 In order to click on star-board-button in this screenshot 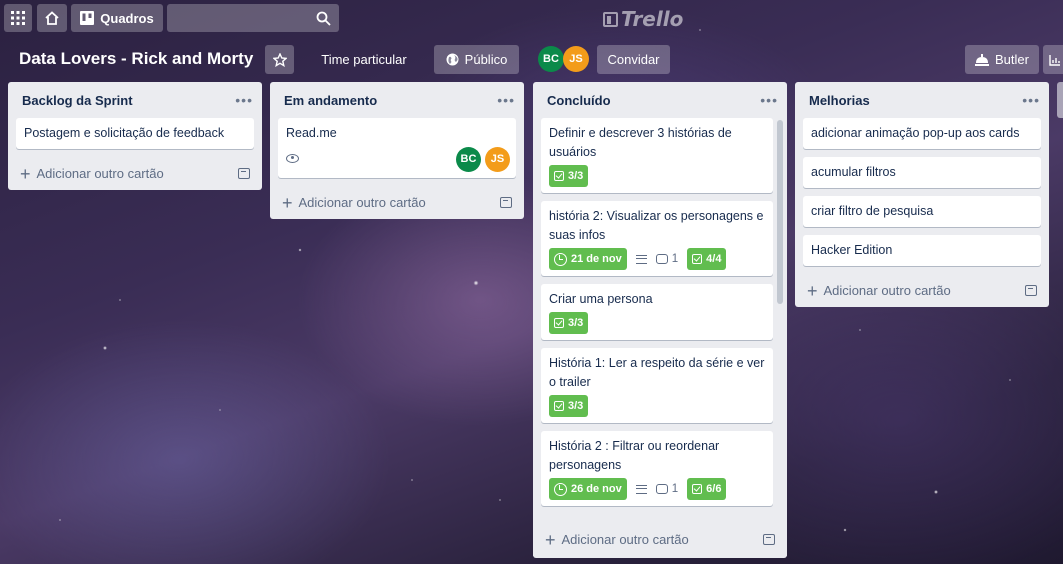, I will do `click(279, 59)`.